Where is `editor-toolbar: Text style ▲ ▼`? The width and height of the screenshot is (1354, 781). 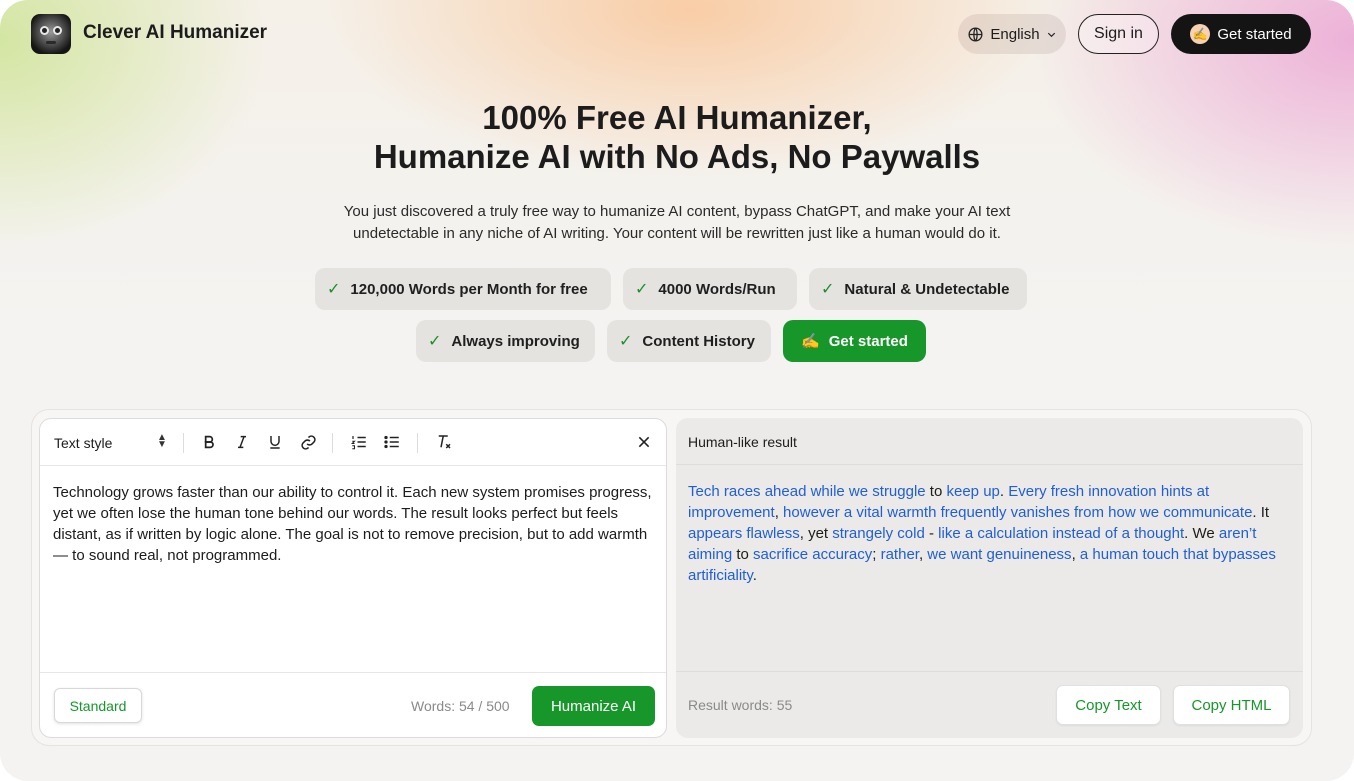
editor-toolbar: Text style ▲ ▼ is located at coordinates (353, 442).